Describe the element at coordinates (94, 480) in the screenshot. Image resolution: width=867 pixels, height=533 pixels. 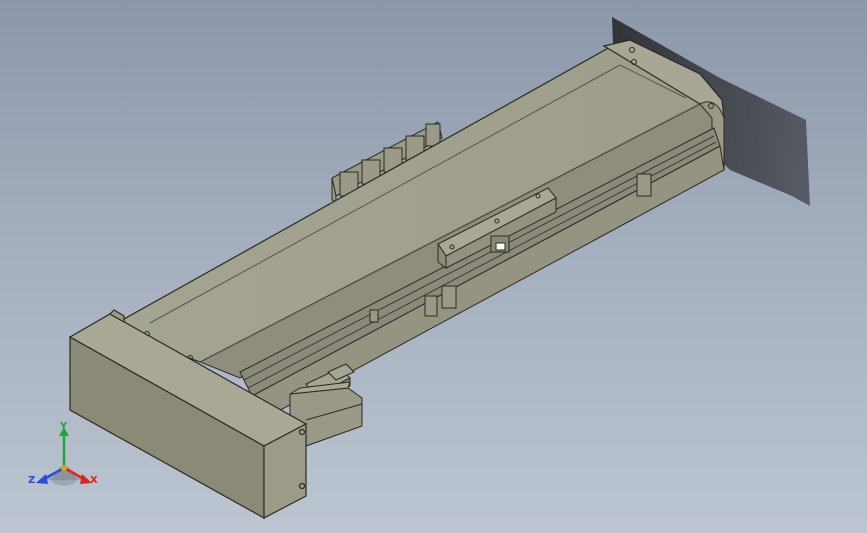
I see `x-axis-label: X` at that location.